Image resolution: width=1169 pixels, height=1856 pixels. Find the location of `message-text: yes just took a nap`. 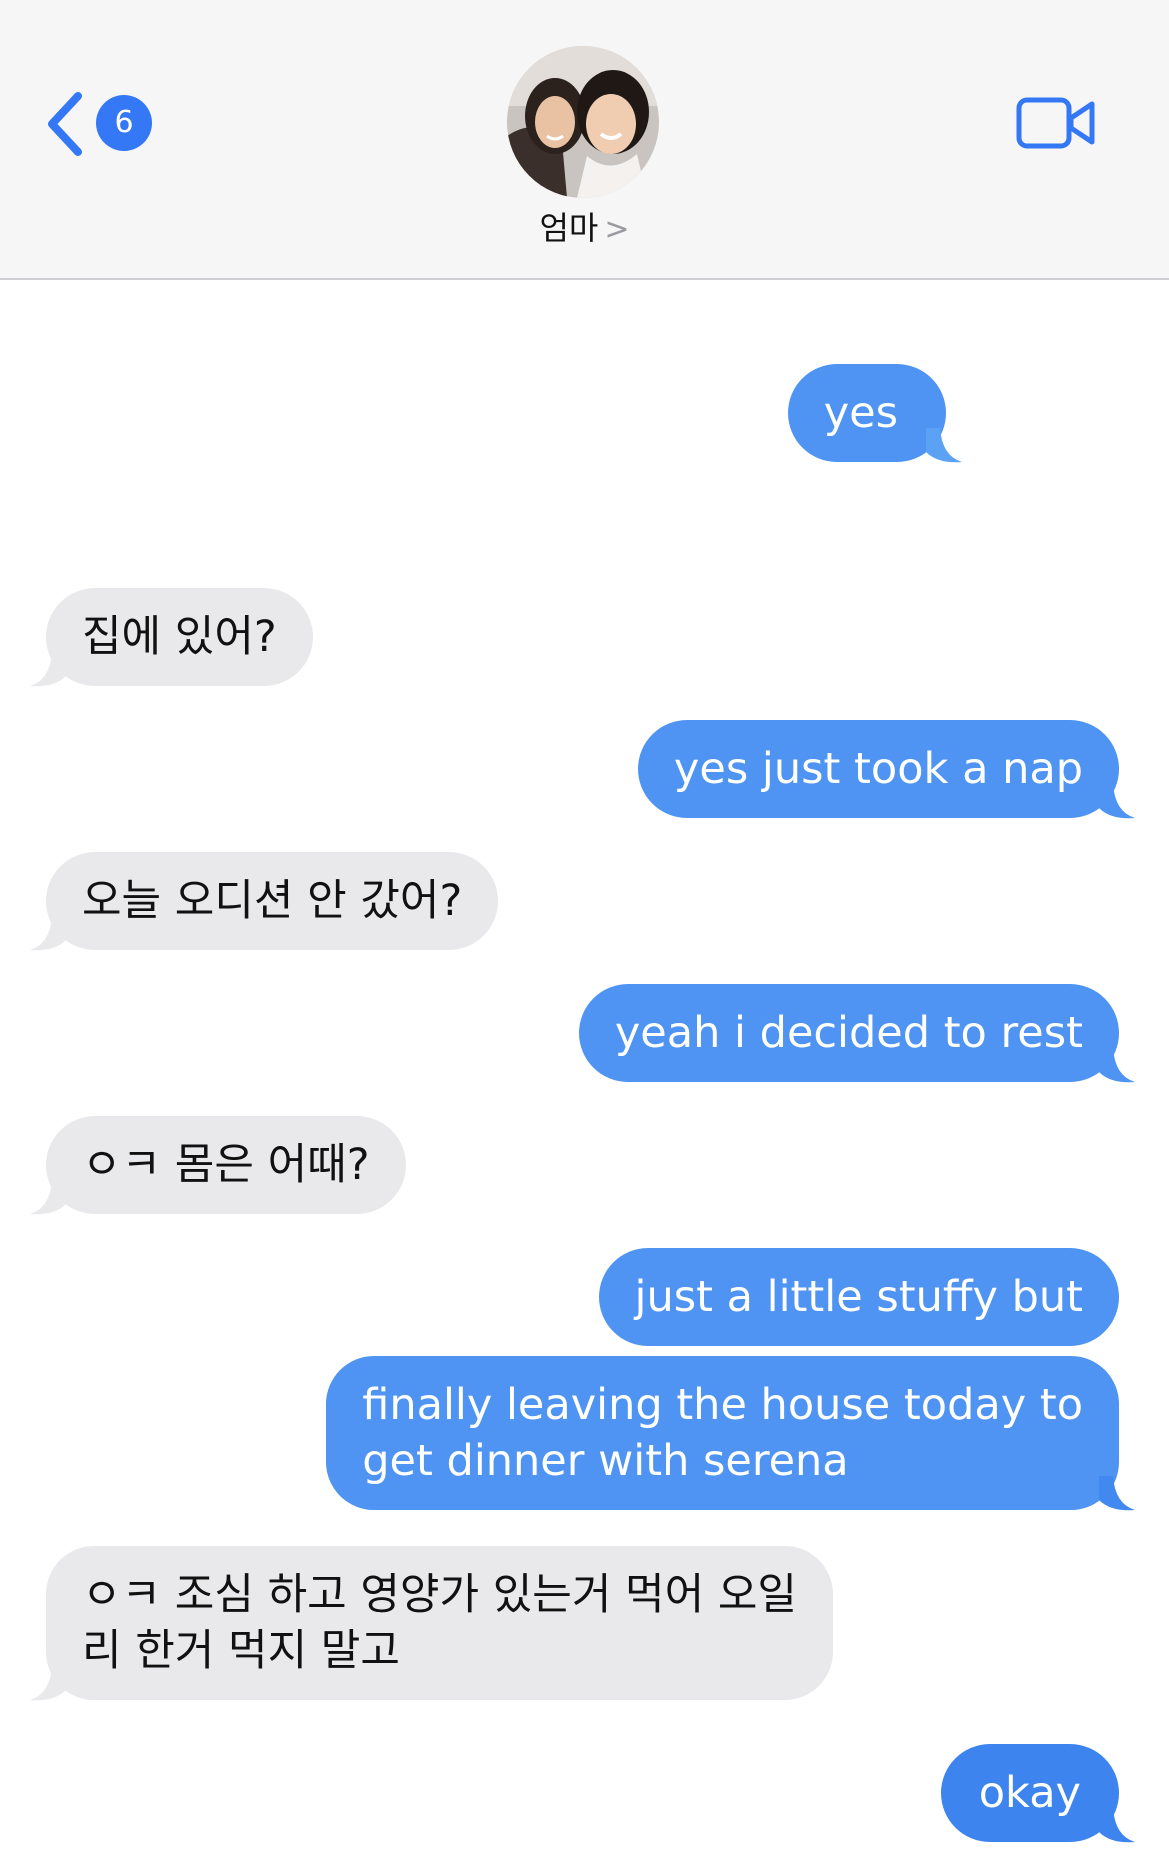

message-text: yes just took a nap is located at coordinates (878, 769).